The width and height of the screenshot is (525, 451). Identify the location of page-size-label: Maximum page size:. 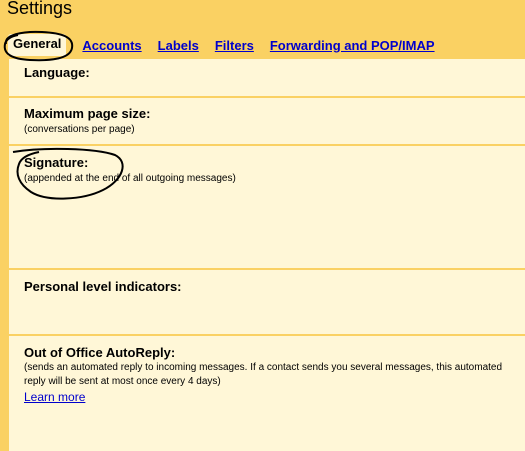
(87, 113).